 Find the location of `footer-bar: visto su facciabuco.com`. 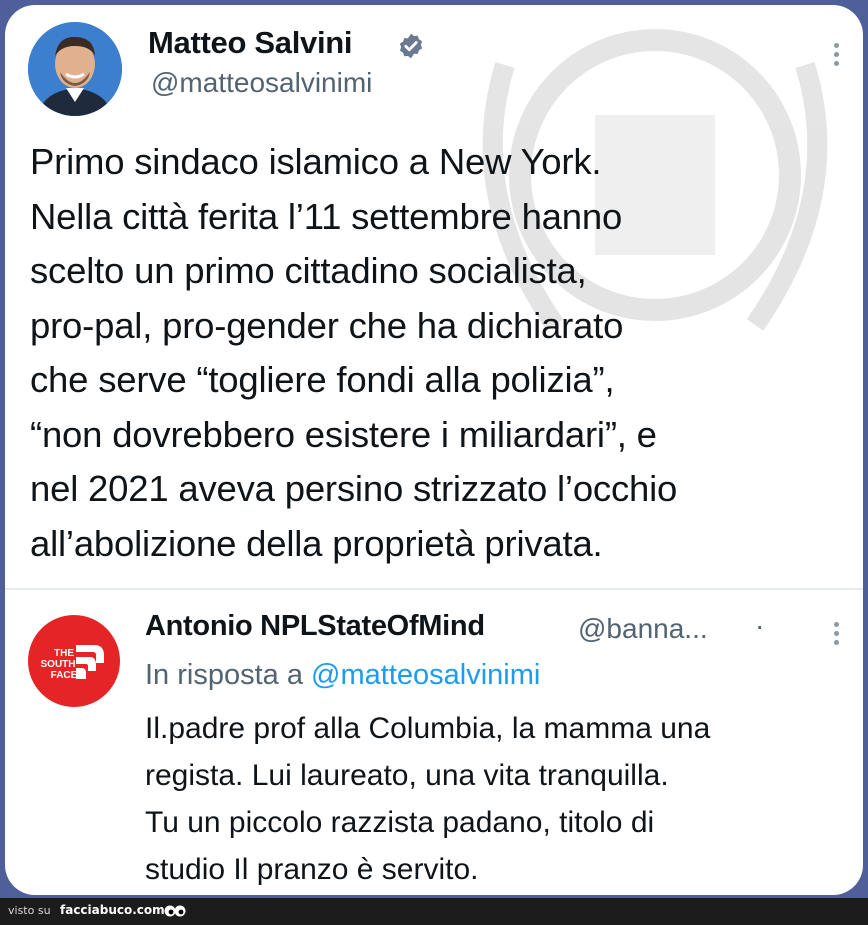

footer-bar: visto su facciabuco.com is located at coordinates (434, 911).